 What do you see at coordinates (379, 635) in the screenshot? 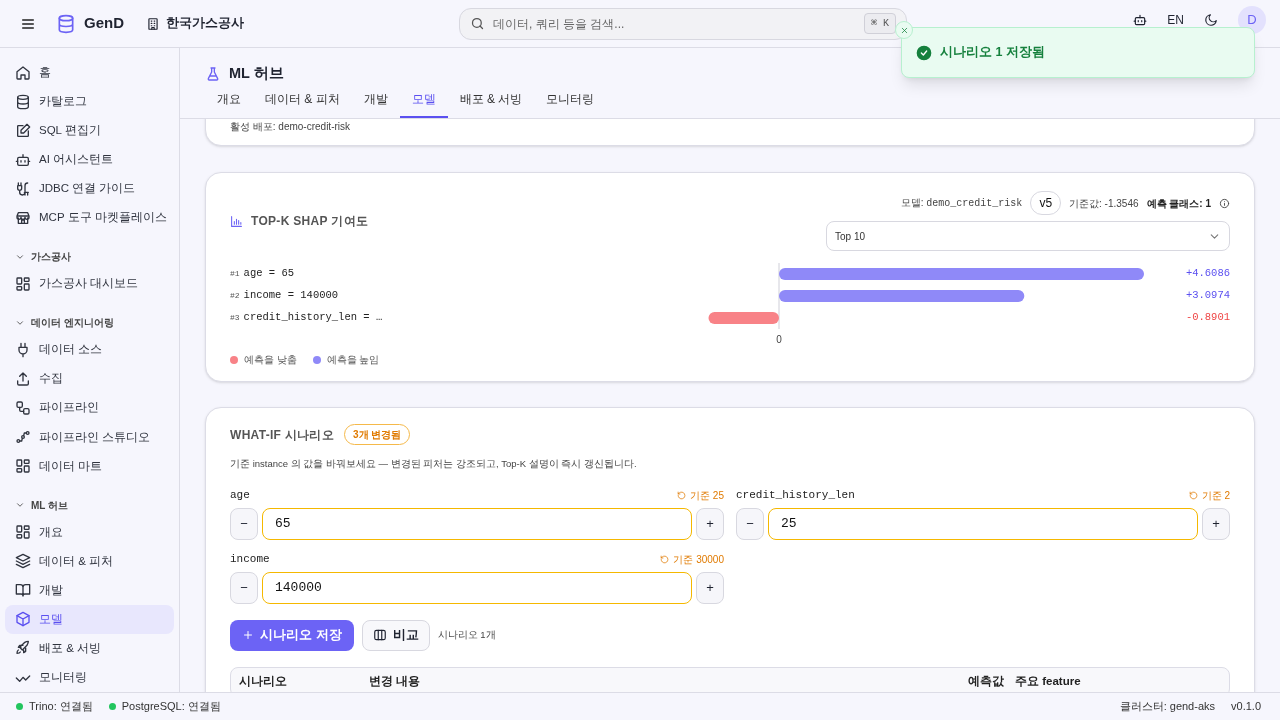
I see `columns-icon` at bounding box center [379, 635].